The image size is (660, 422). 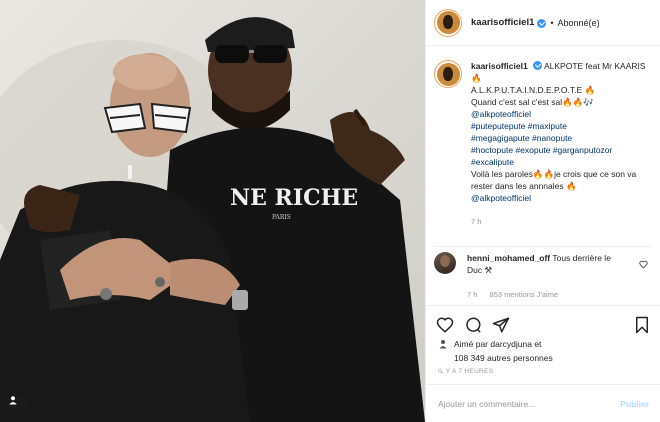 What do you see at coordinates (13, 400) in the screenshot?
I see `user-tag-icon` at bounding box center [13, 400].